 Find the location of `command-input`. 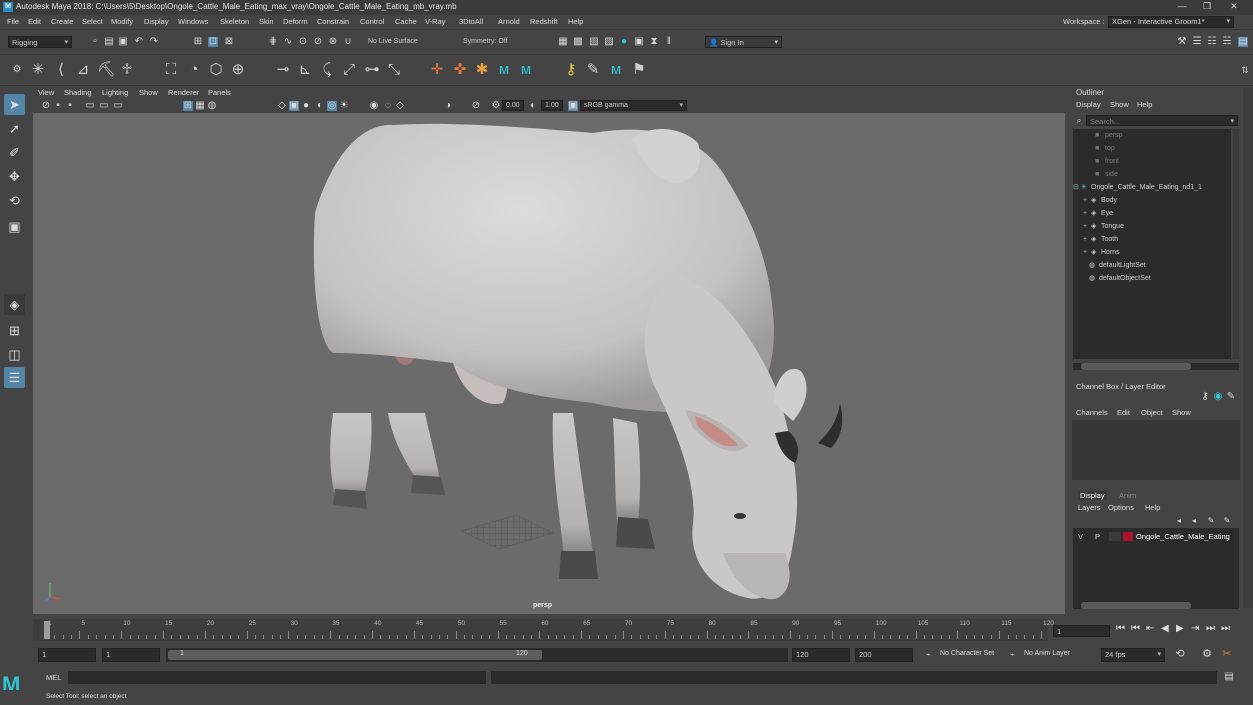

command-input is located at coordinates (277, 677).